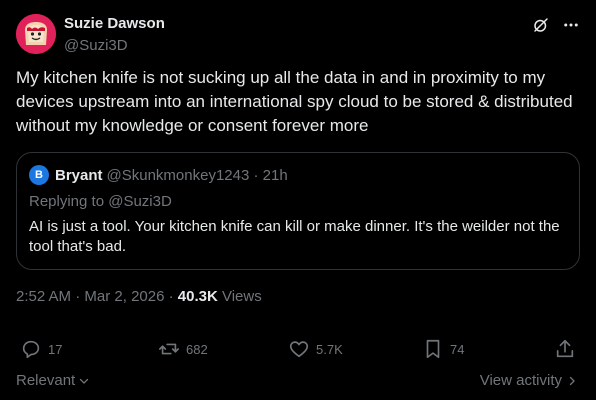 The height and width of the screenshot is (400, 596). Describe the element at coordinates (31, 349) in the screenshot. I see `reply-icon` at that location.